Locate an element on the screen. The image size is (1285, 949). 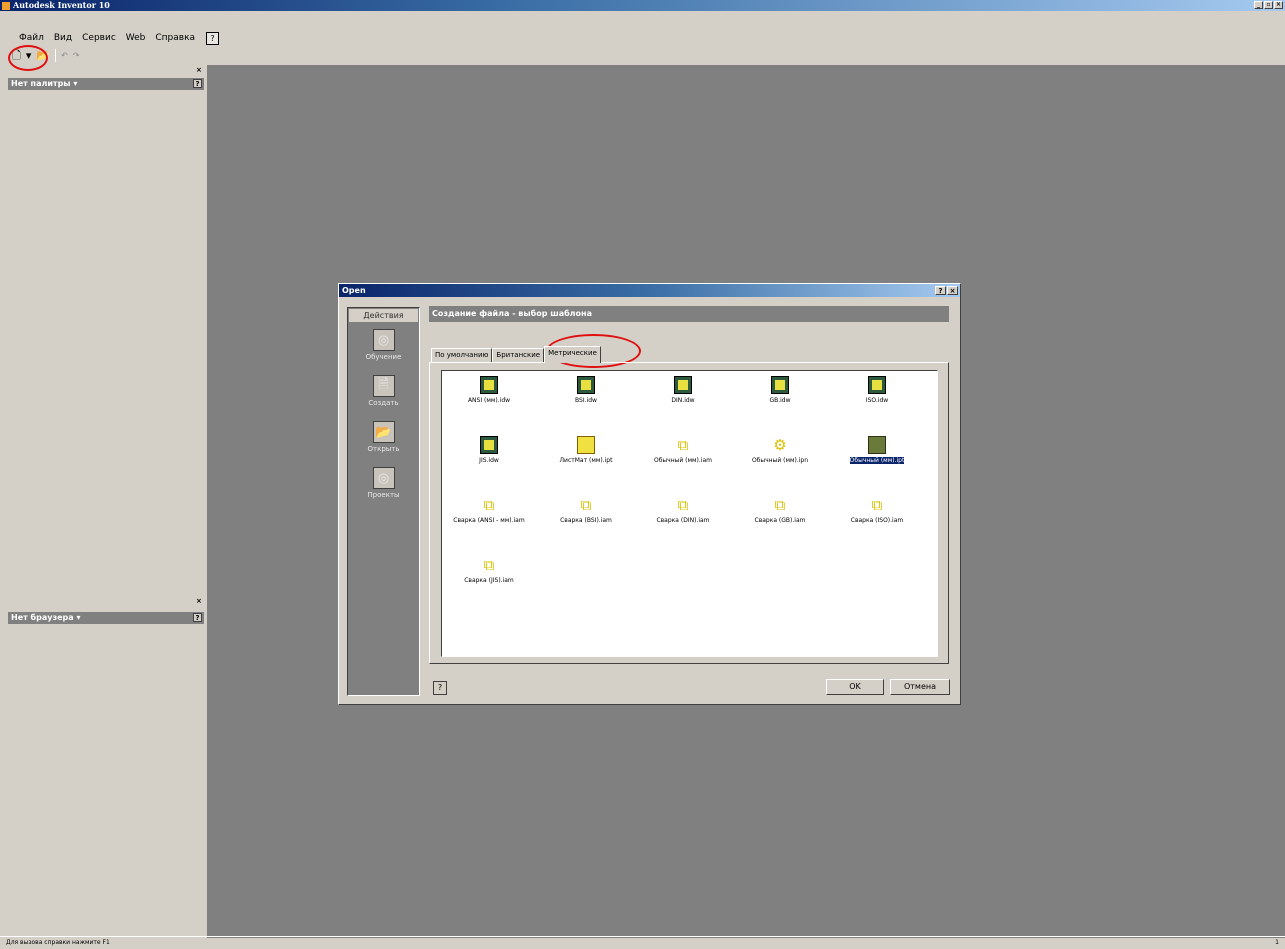
close-button: × is located at coordinates (1278, 5).